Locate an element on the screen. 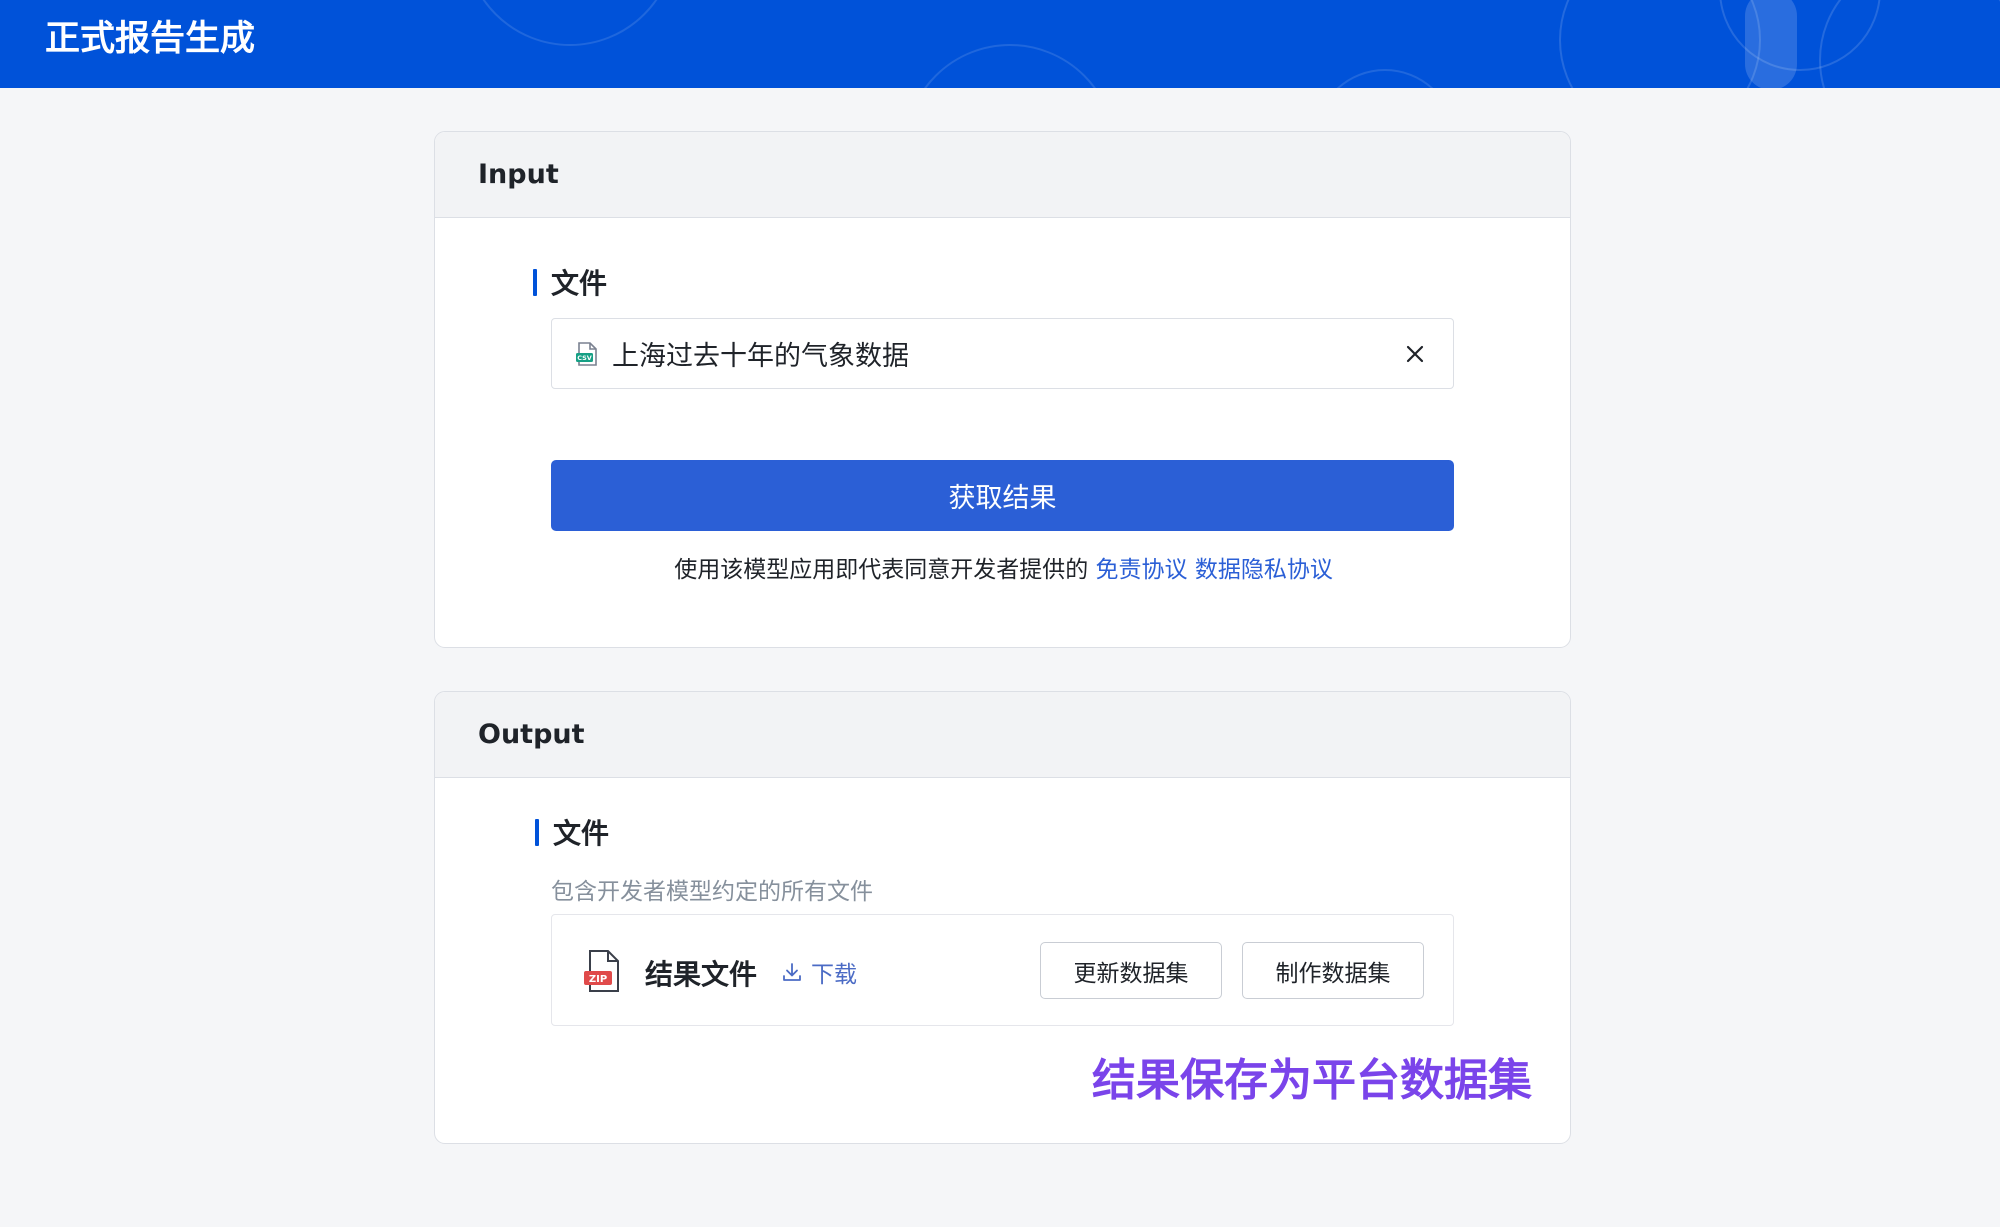 Image resolution: width=2000 pixels, height=1227 pixels. header-decoration is located at coordinates (1241, 44).